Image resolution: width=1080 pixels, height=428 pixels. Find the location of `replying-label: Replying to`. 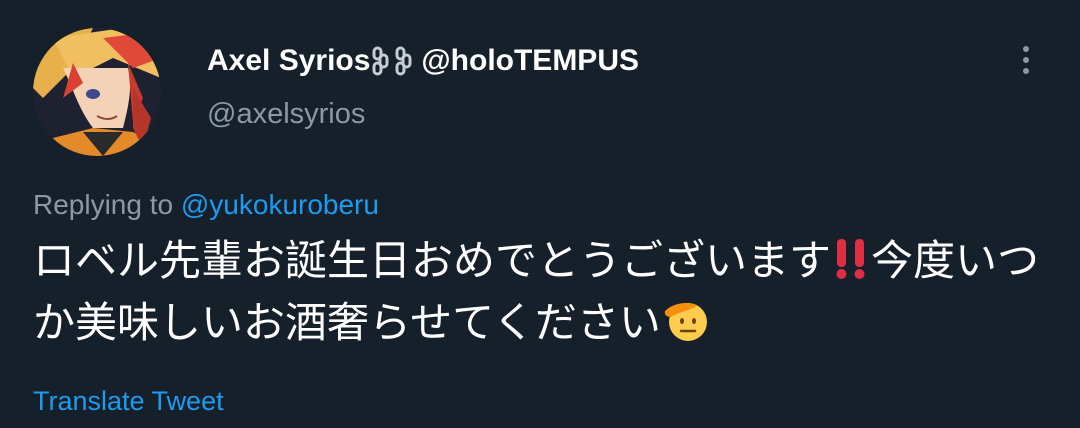

replying-label: Replying to is located at coordinates (103, 204).